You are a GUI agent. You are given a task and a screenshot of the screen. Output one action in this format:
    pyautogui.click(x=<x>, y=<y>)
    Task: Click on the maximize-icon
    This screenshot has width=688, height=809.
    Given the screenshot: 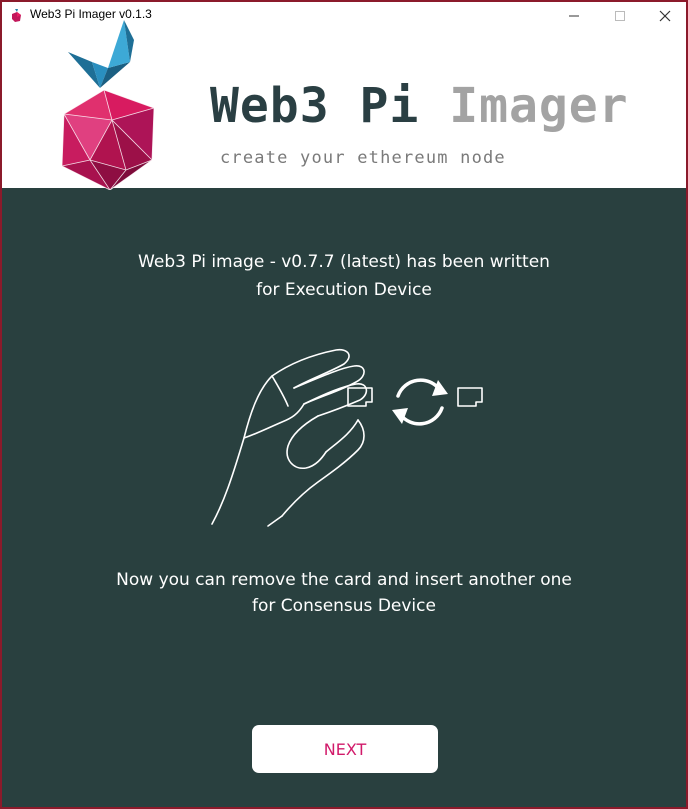 What is the action you would take?
    pyautogui.click(x=620, y=16)
    